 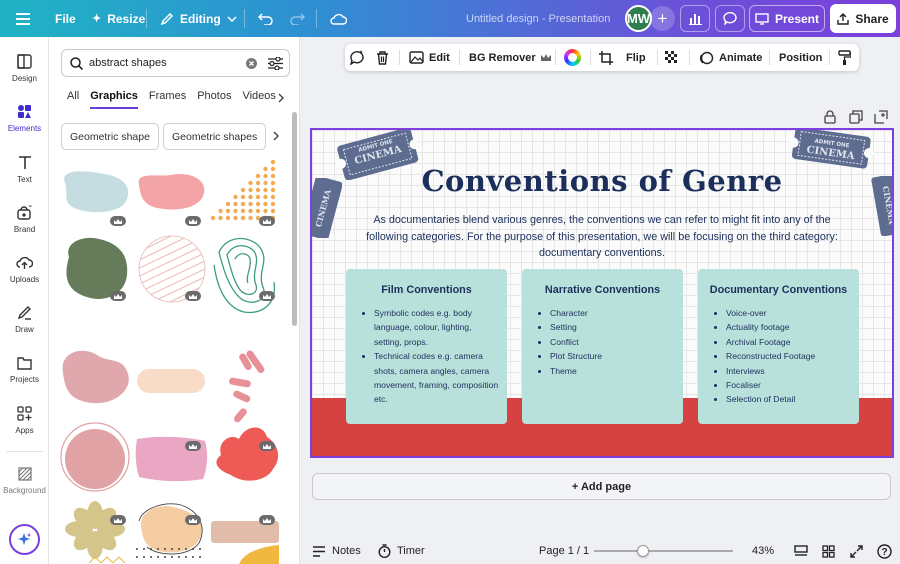 I want to click on bg-remover-button: BG Remover, so click(x=510, y=57).